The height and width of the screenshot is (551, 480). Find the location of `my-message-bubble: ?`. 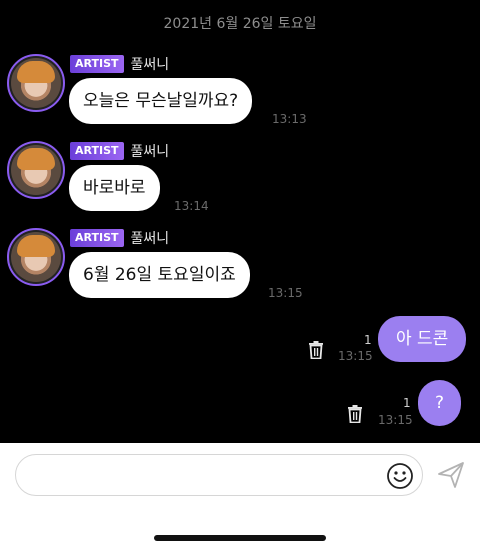

my-message-bubble: ? is located at coordinates (440, 403).